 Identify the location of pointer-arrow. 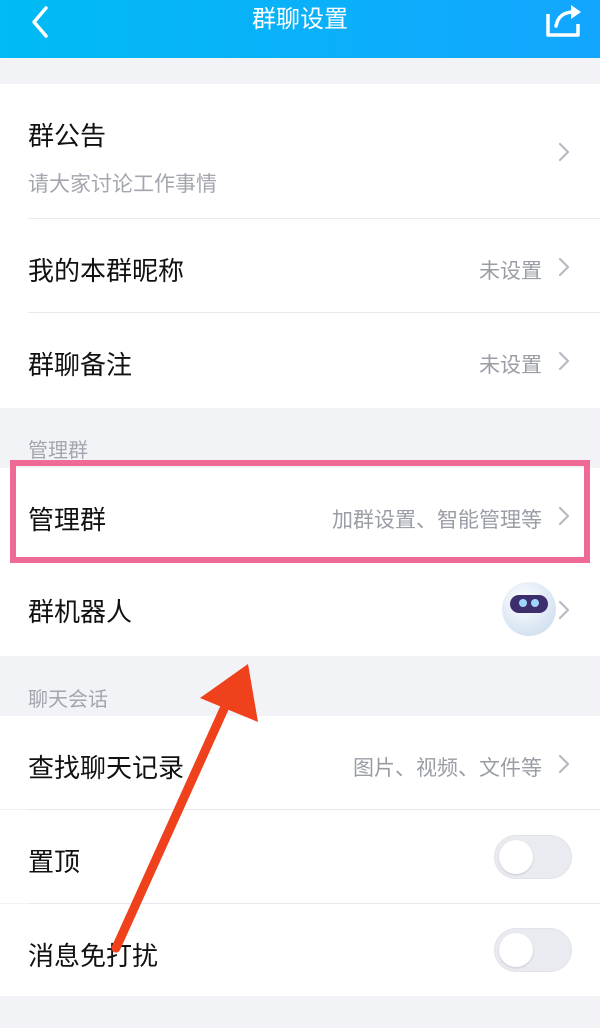
(184, 808).